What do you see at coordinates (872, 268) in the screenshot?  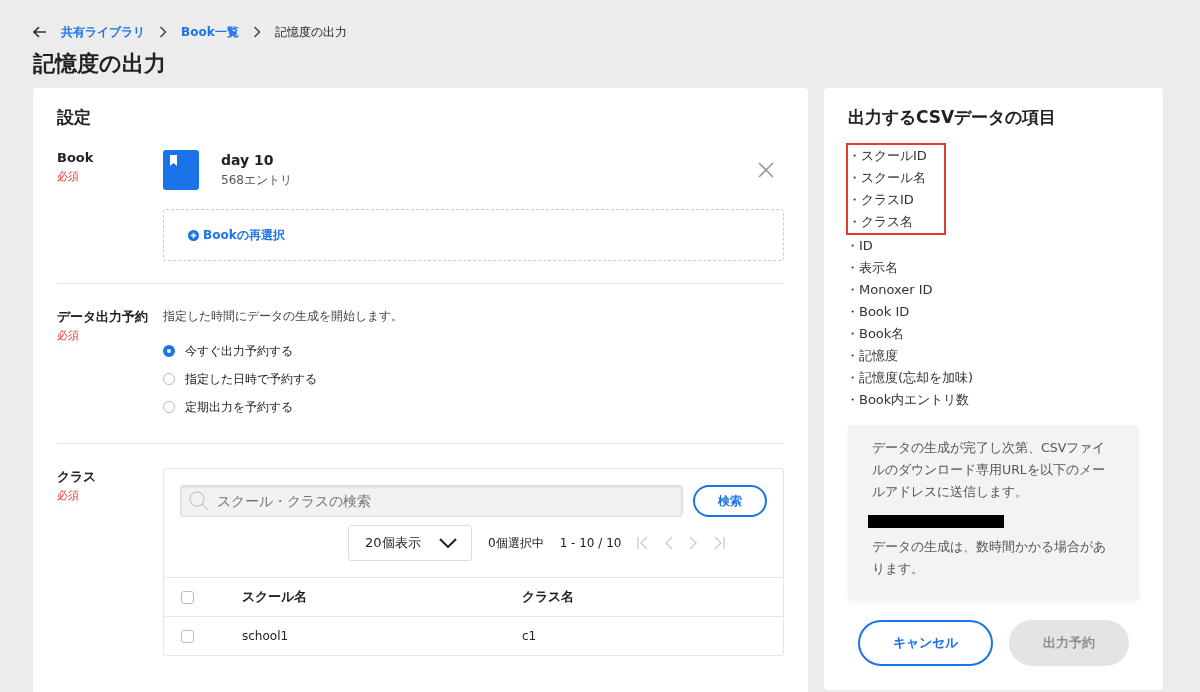 I see `csv-item: ・表示名` at bounding box center [872, 268].